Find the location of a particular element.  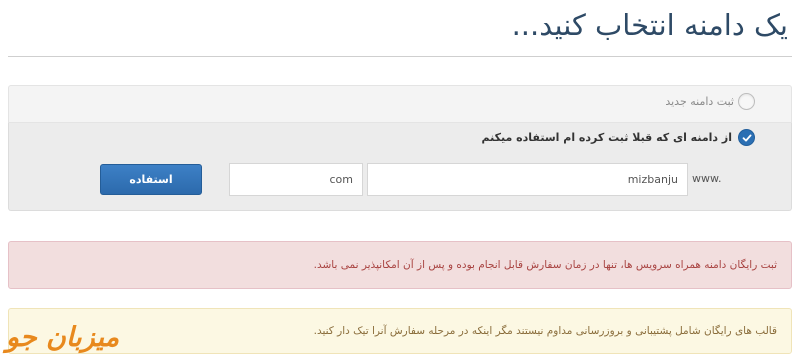

existing-domain-radio is located at coordinates (746, 137).